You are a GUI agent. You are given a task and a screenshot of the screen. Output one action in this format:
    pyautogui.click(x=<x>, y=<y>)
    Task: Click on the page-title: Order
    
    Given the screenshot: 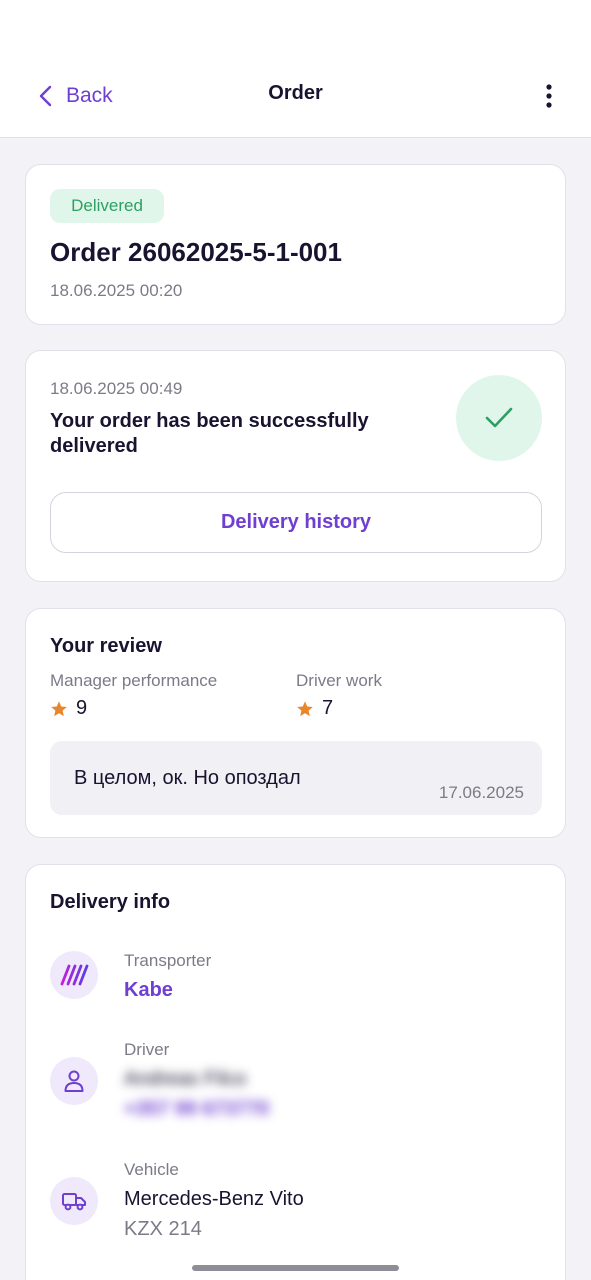 What is the action you would take?
    pyautogui.click(x=295, y=93)
    